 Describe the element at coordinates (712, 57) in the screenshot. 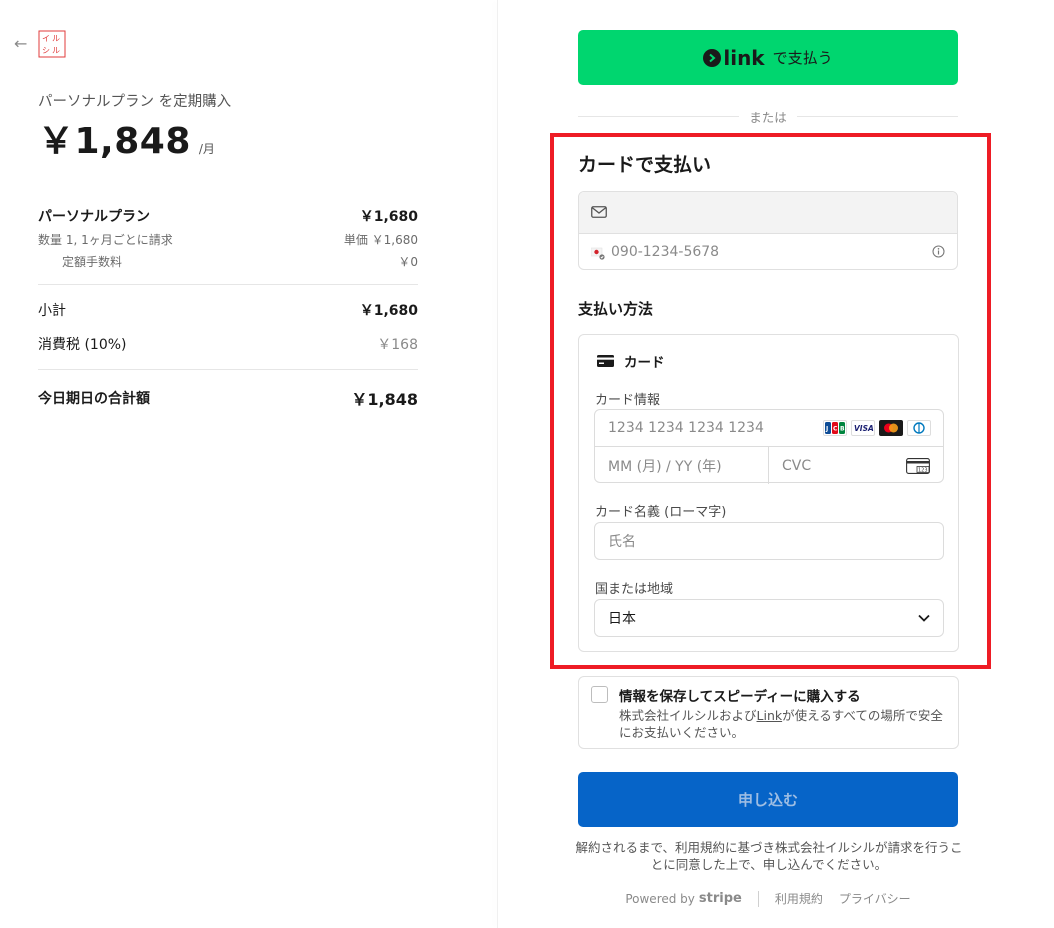

I see `link-icon` at that location.